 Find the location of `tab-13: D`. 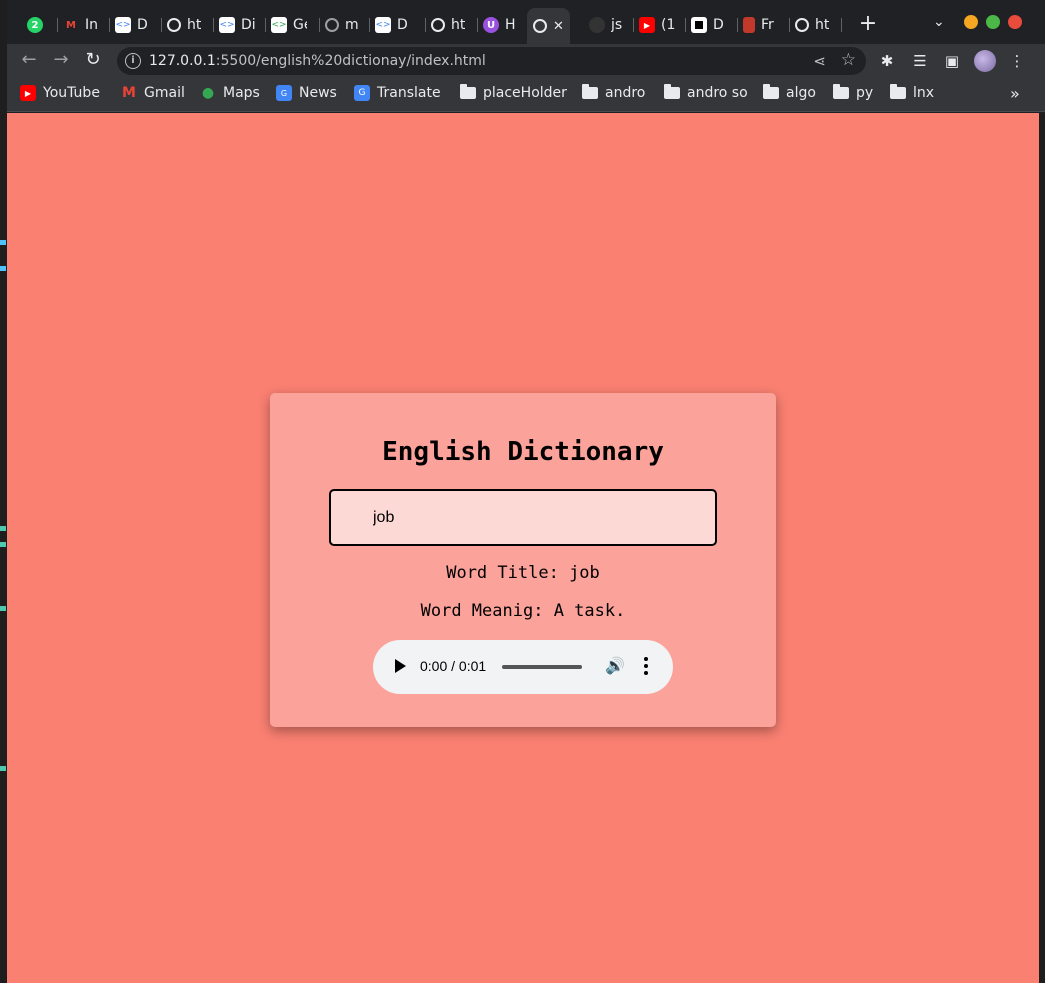

tab-13: D is located at coordinates (709, 25).